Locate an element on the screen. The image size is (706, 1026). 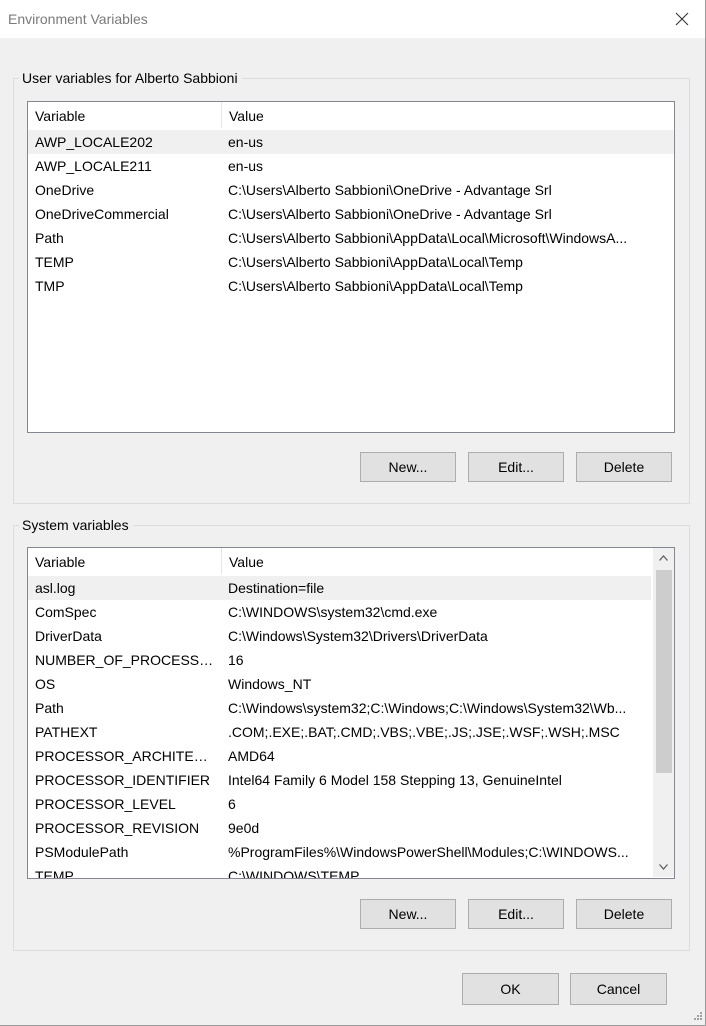
window-title: Environment Variables is located at coordinates (78, 19).